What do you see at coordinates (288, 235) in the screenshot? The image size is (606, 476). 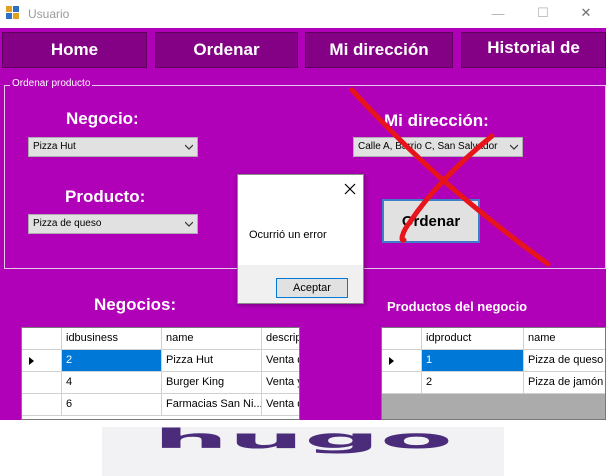 I see `dialog-message: Ocurrió un error` at bounding box center [288, 235].